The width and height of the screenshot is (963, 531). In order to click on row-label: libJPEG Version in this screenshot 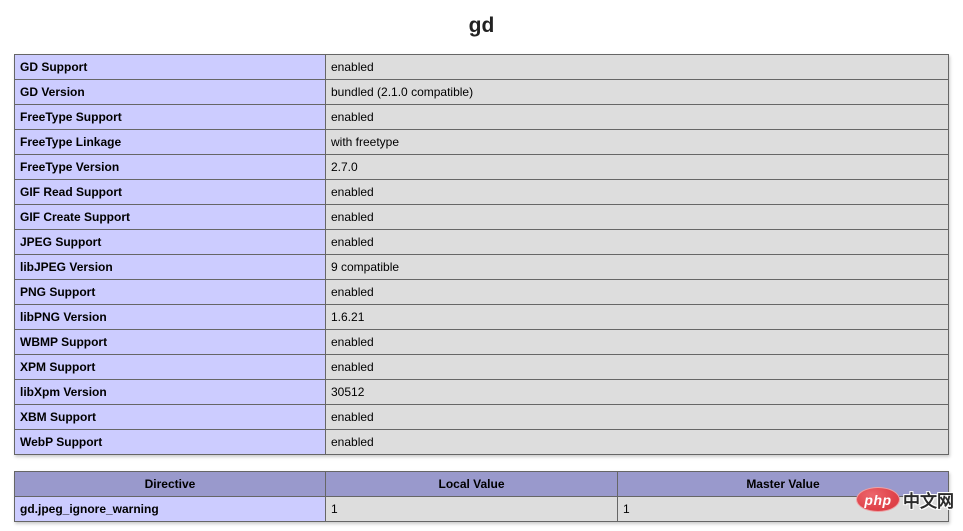, I will do `click(170, 267)`.